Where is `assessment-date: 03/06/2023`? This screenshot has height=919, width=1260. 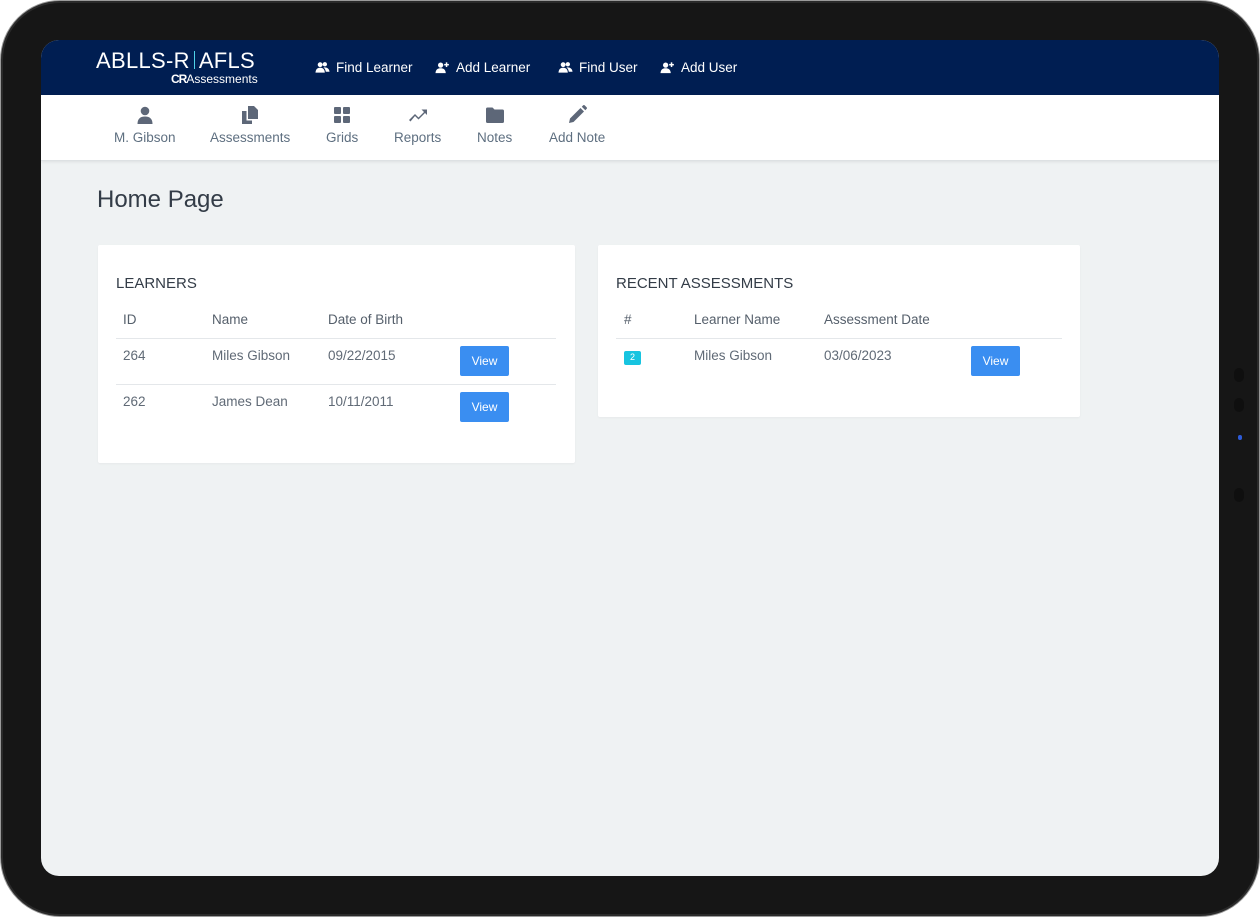 assessment-date: 03/06/2023 is located at coordinates (858, 355).